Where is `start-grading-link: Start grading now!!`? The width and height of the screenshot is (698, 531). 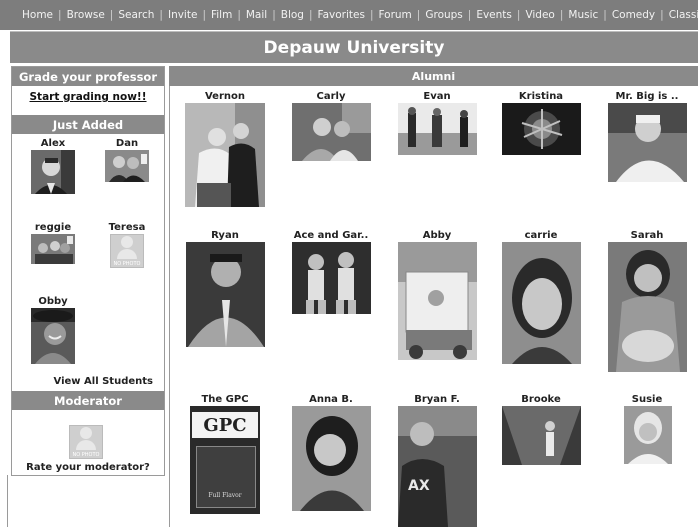
start-grading-link: Start grading now!! is located at coordinates (88, 97).